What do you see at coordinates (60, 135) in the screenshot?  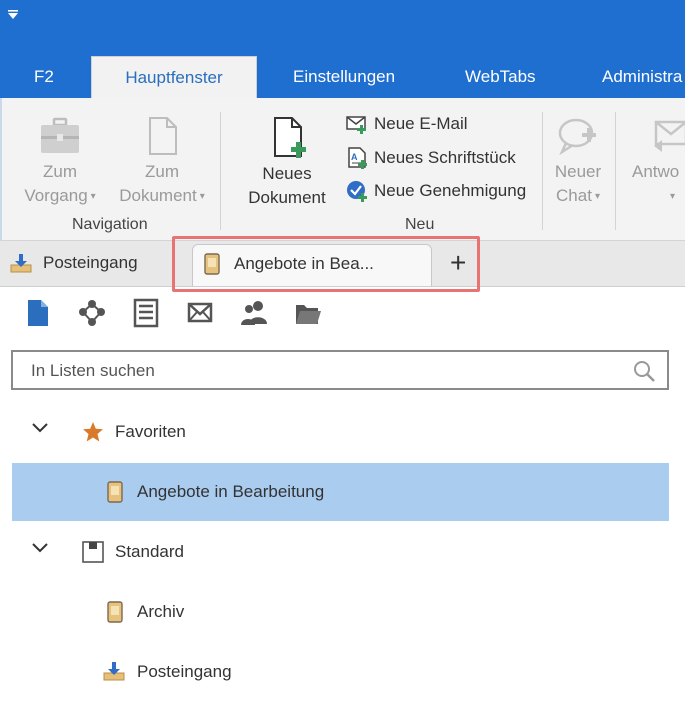 I see `briefcase-icon` at bounding box center [60, 135].